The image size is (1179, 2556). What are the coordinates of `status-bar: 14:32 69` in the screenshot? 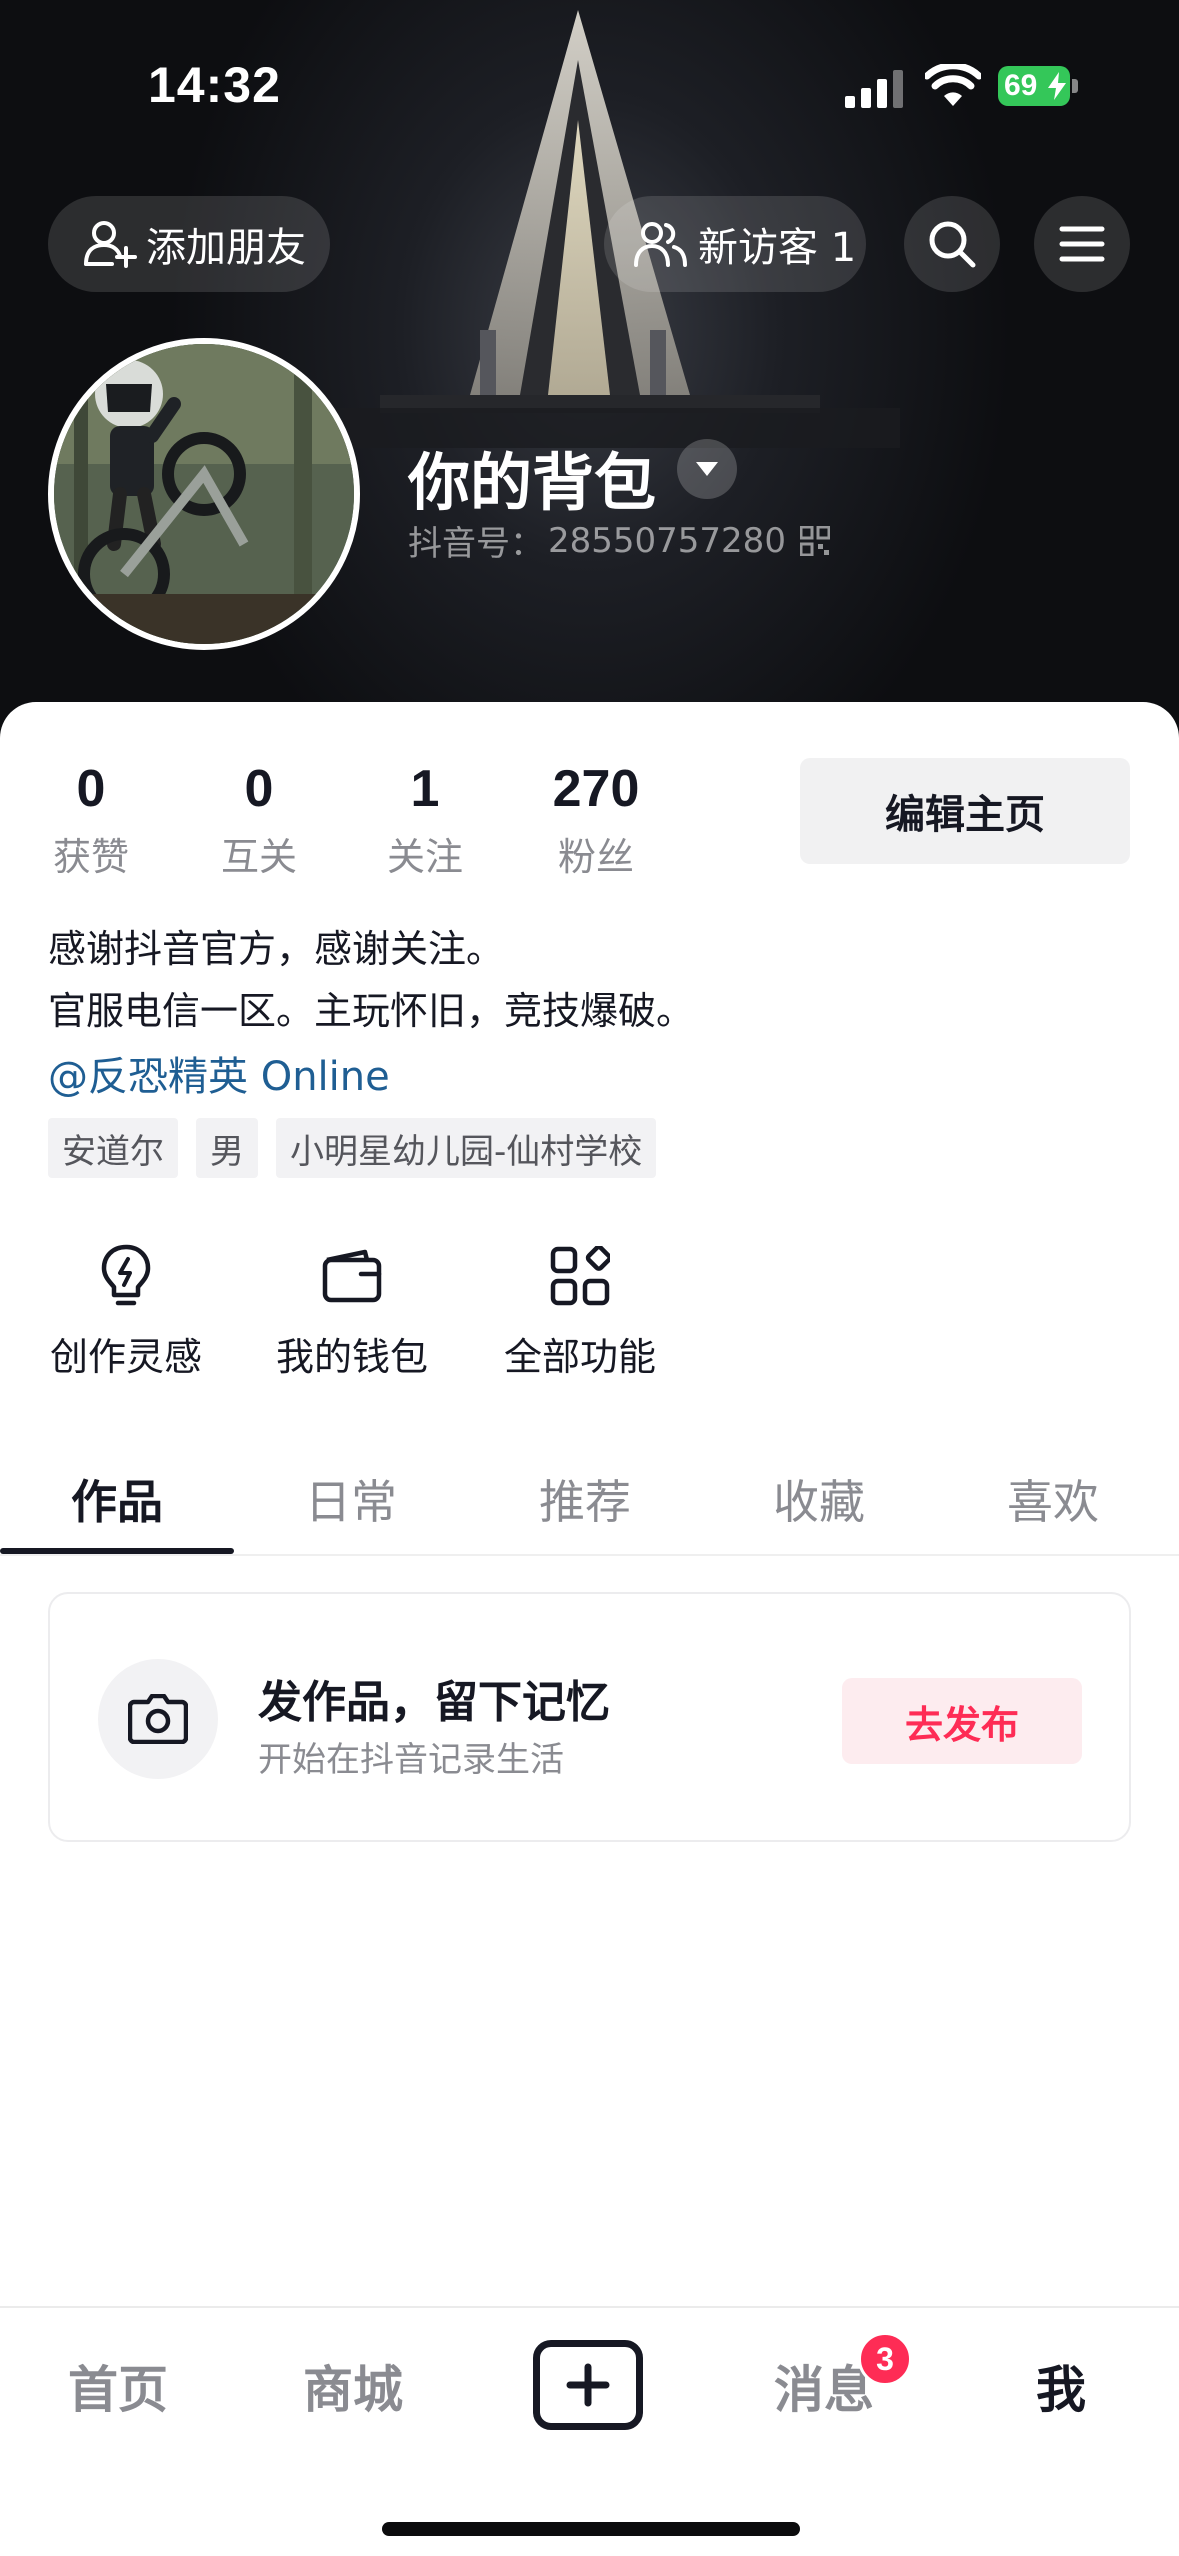 It's located at (589, 85).